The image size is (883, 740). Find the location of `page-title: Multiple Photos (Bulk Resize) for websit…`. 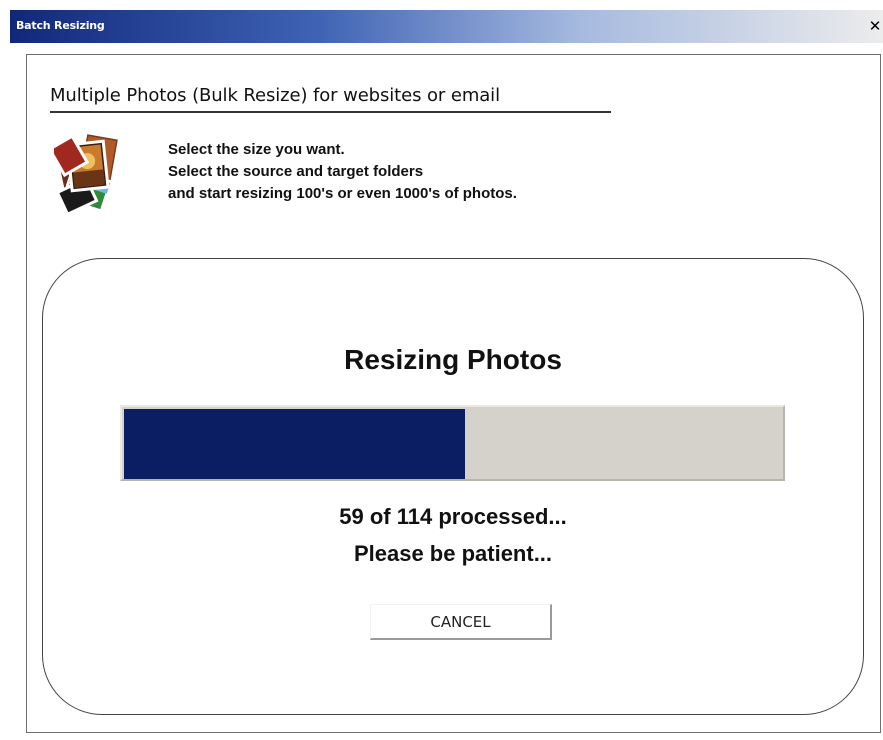

page-title: Multiple Photos (Bulk Resize) for websit… is located at coordinates (275, 95).